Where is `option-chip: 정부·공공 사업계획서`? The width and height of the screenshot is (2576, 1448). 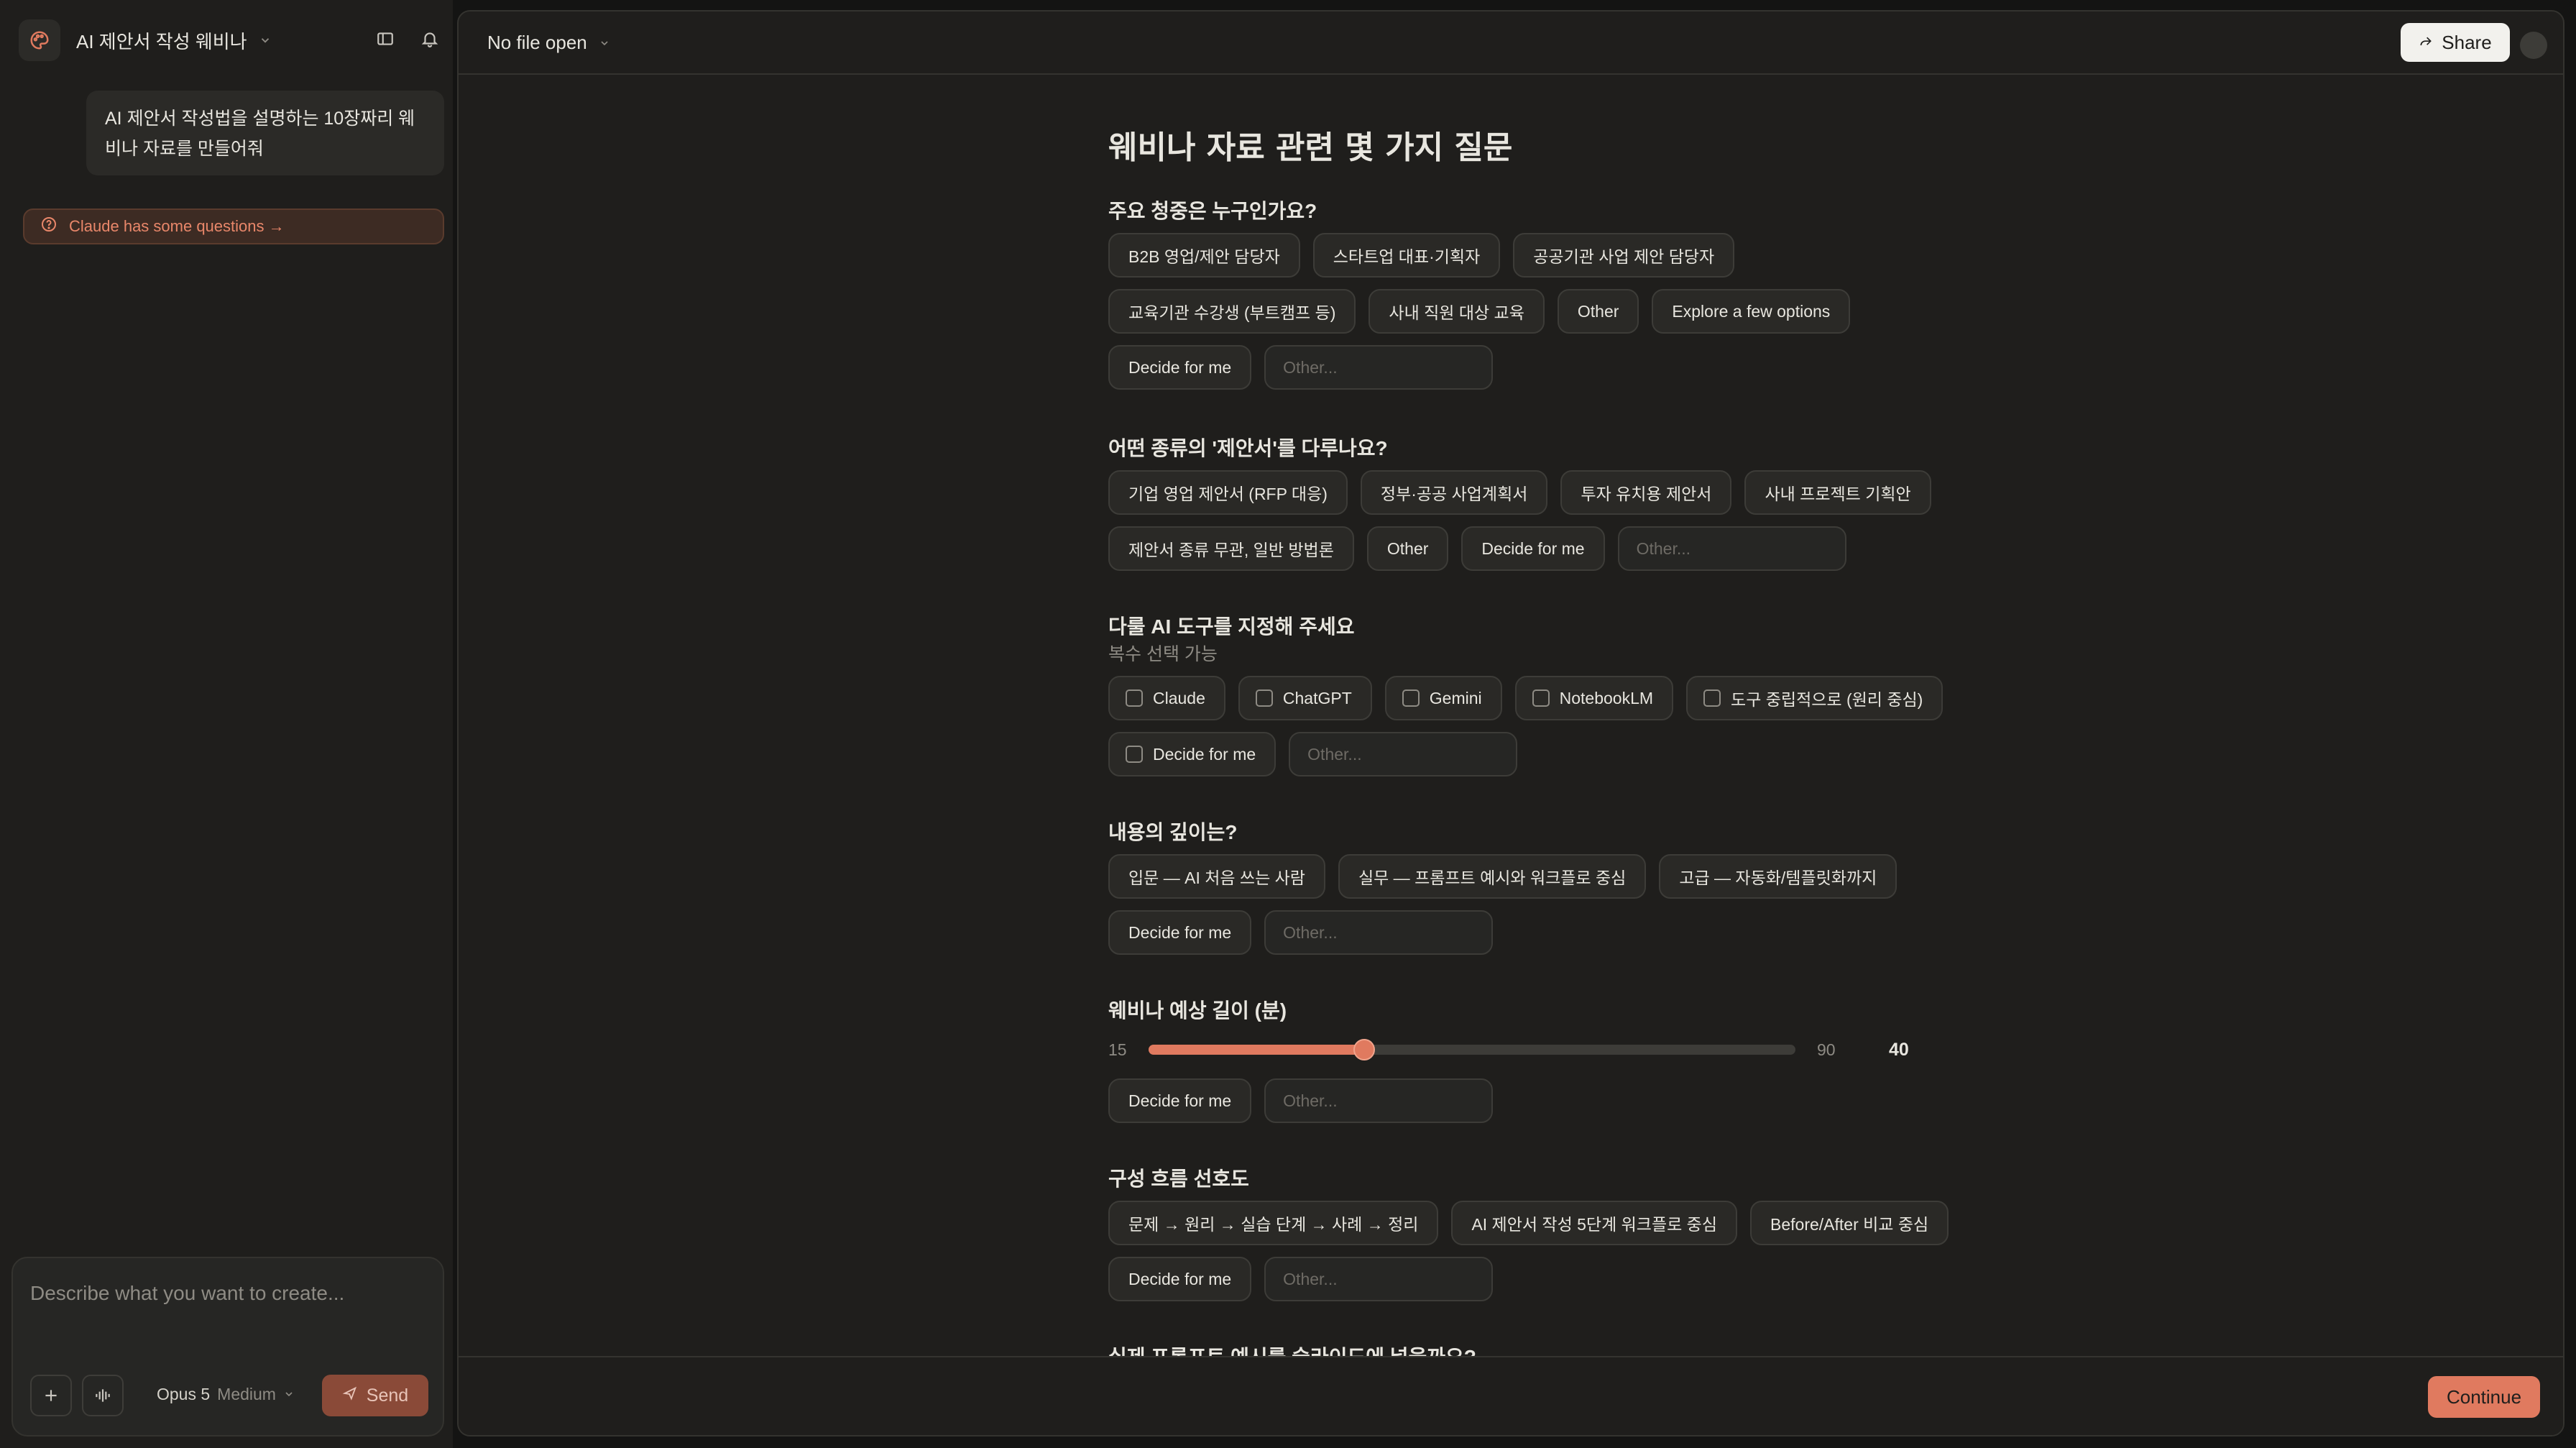 option-chip: 정부·공공 사업계획서 is located at coordinates (1454, 492).